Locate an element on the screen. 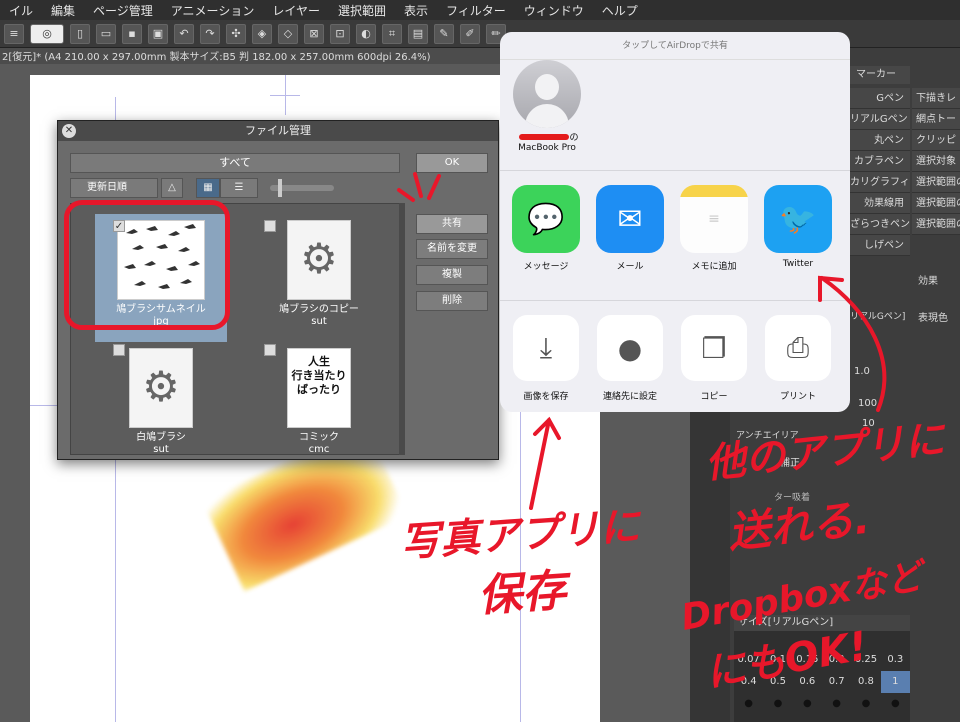  dialog-title: ファイル管理 is located at coordinates (278, 130).